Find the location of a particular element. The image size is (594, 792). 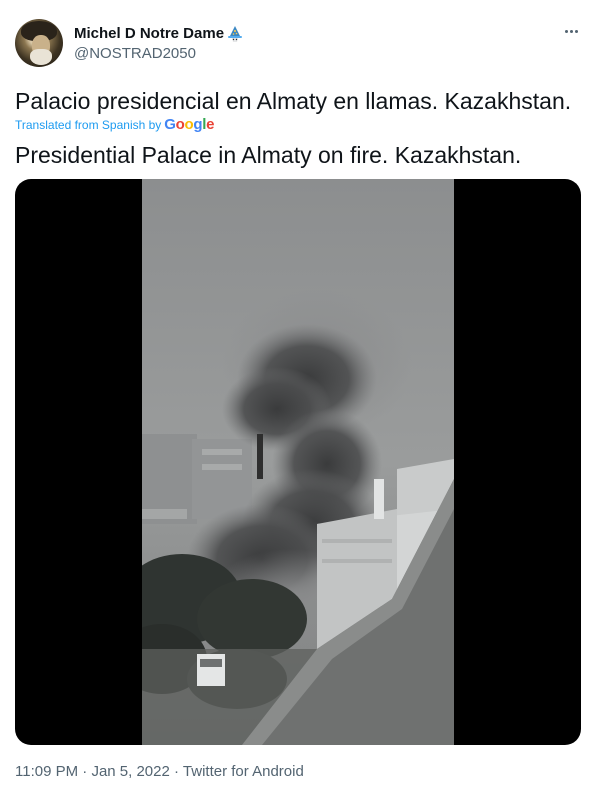

avatar-beard-shape is located at coordinates (41, 57).